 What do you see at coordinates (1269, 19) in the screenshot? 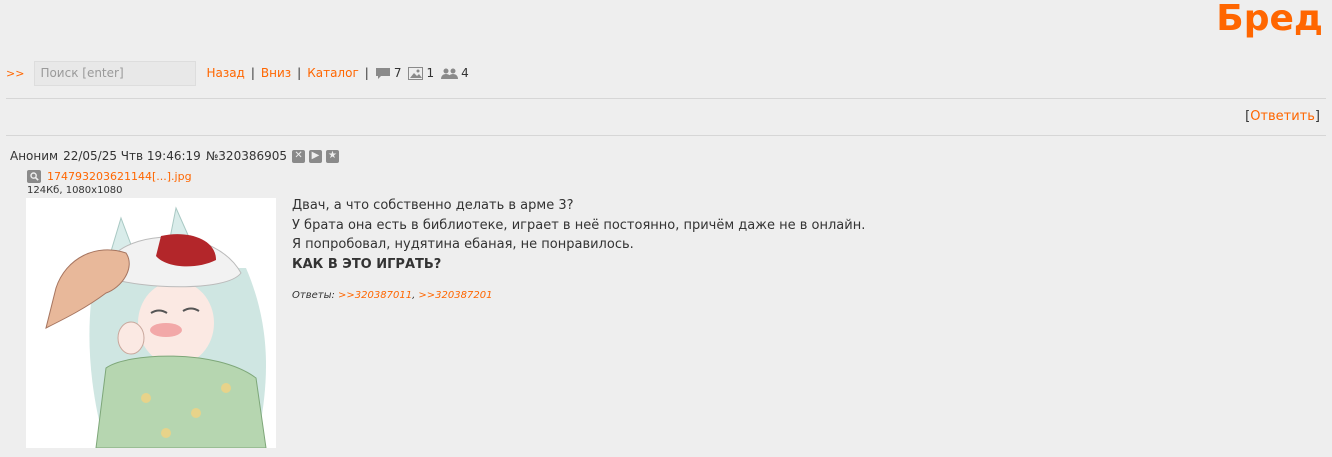
I see `board-title: Бред` at bounding box center [1269, 19].